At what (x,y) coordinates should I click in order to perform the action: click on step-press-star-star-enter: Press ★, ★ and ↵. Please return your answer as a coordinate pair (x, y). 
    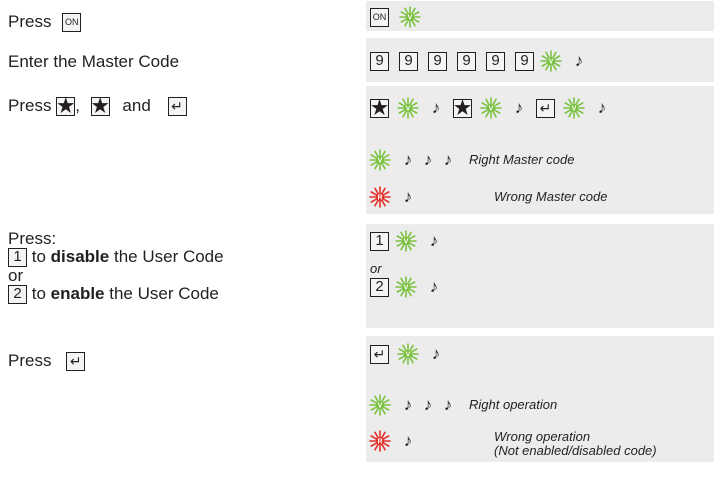
    Looking at the image, I should click on (97, 107).